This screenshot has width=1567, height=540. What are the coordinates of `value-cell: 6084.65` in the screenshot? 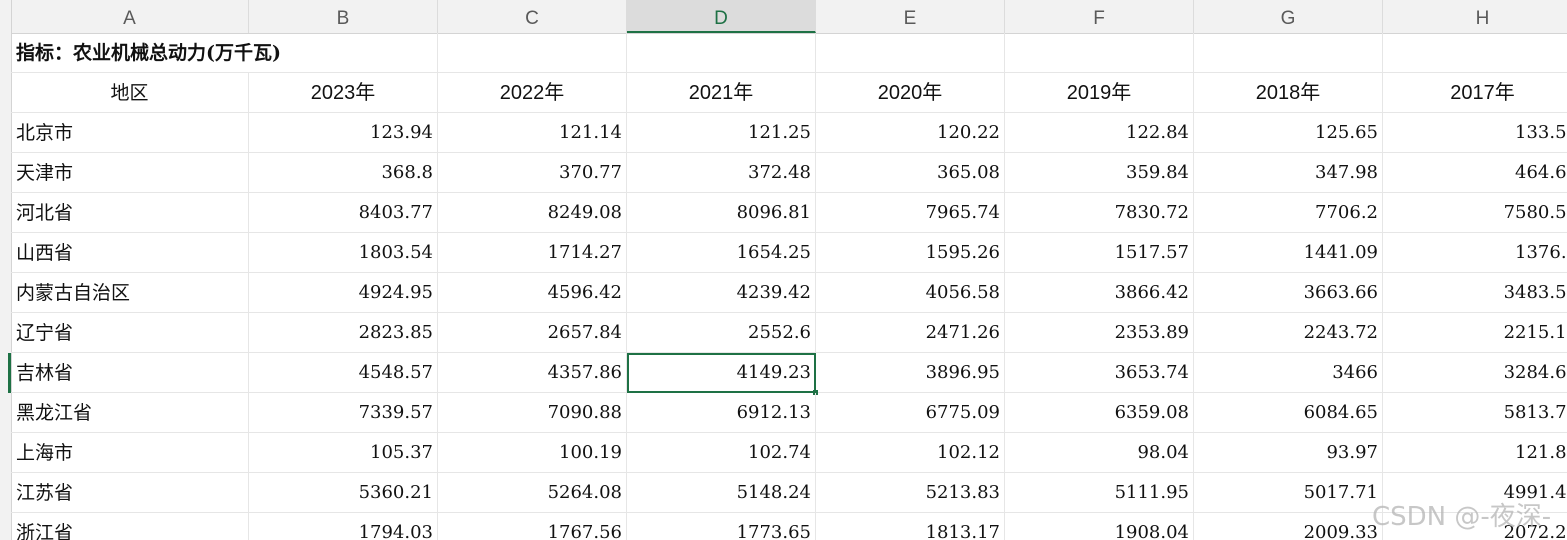 It's located at (1288, 413).